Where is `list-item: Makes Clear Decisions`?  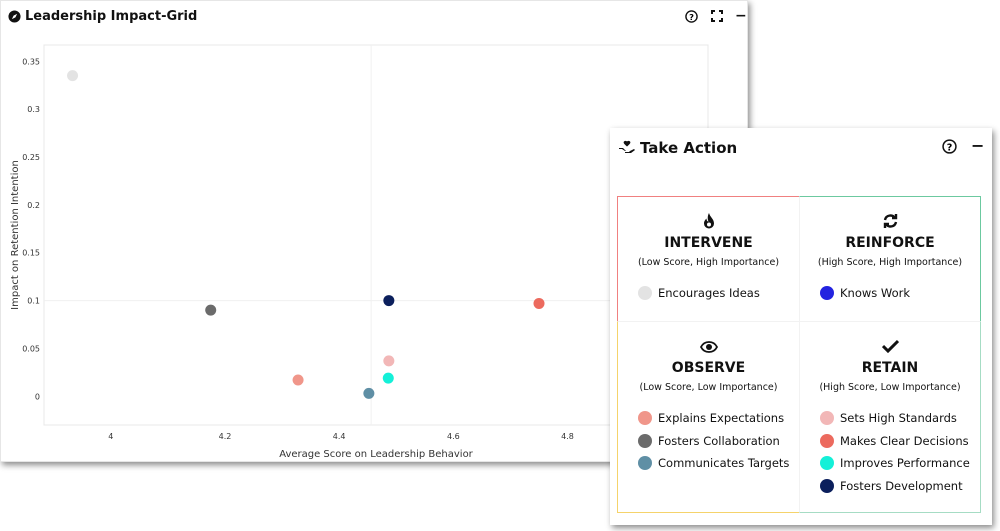 list-item: Makes Clear Decisions is located at coordinates (900, 441).